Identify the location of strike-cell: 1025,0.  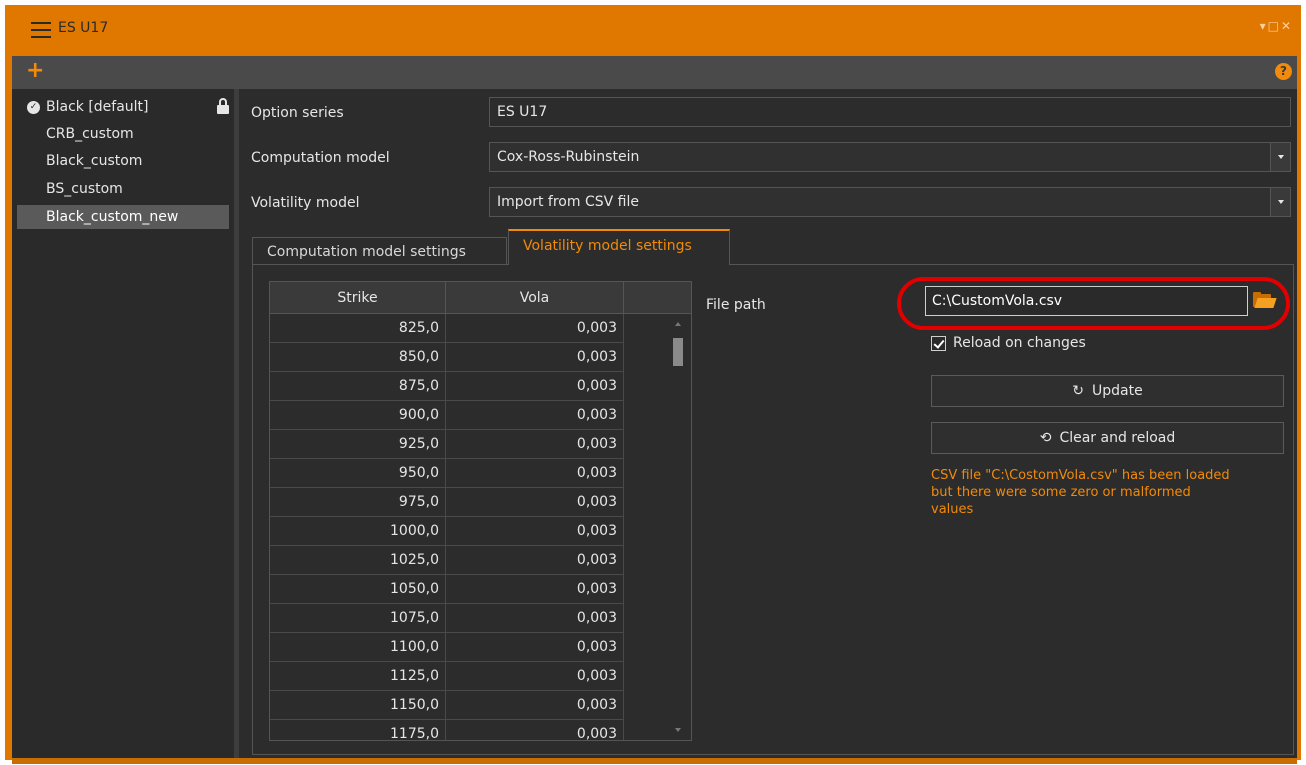
(358, 560).